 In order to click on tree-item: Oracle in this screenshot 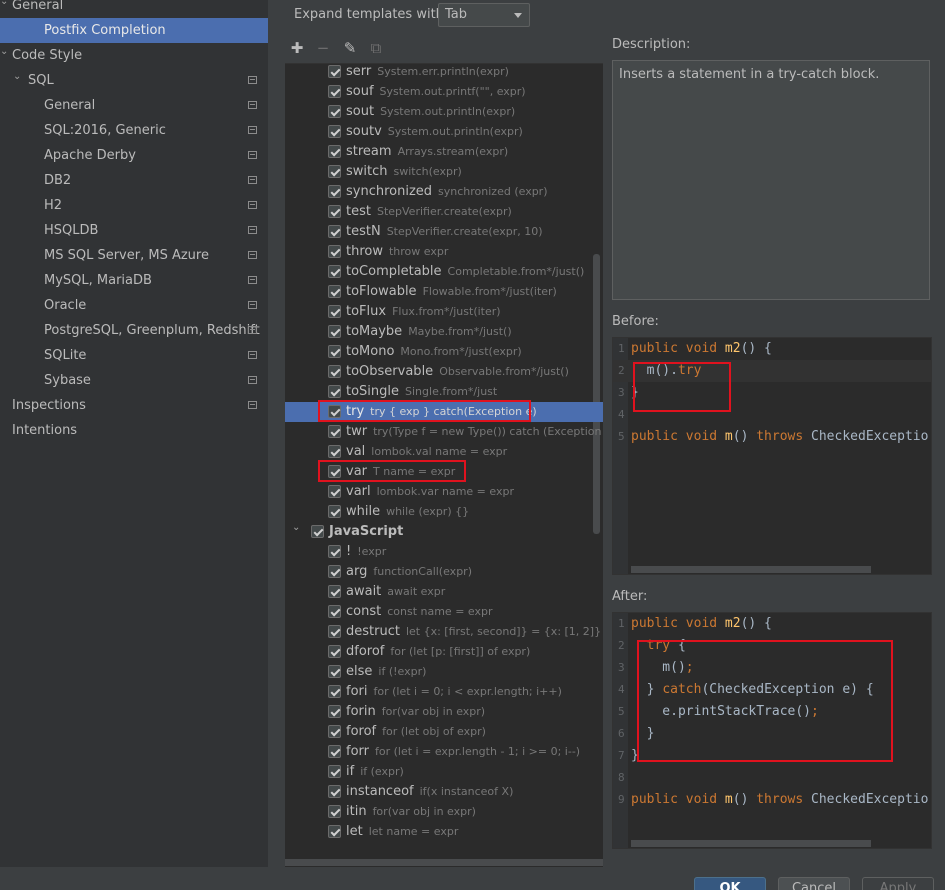, I will do `click(134, 305)`.